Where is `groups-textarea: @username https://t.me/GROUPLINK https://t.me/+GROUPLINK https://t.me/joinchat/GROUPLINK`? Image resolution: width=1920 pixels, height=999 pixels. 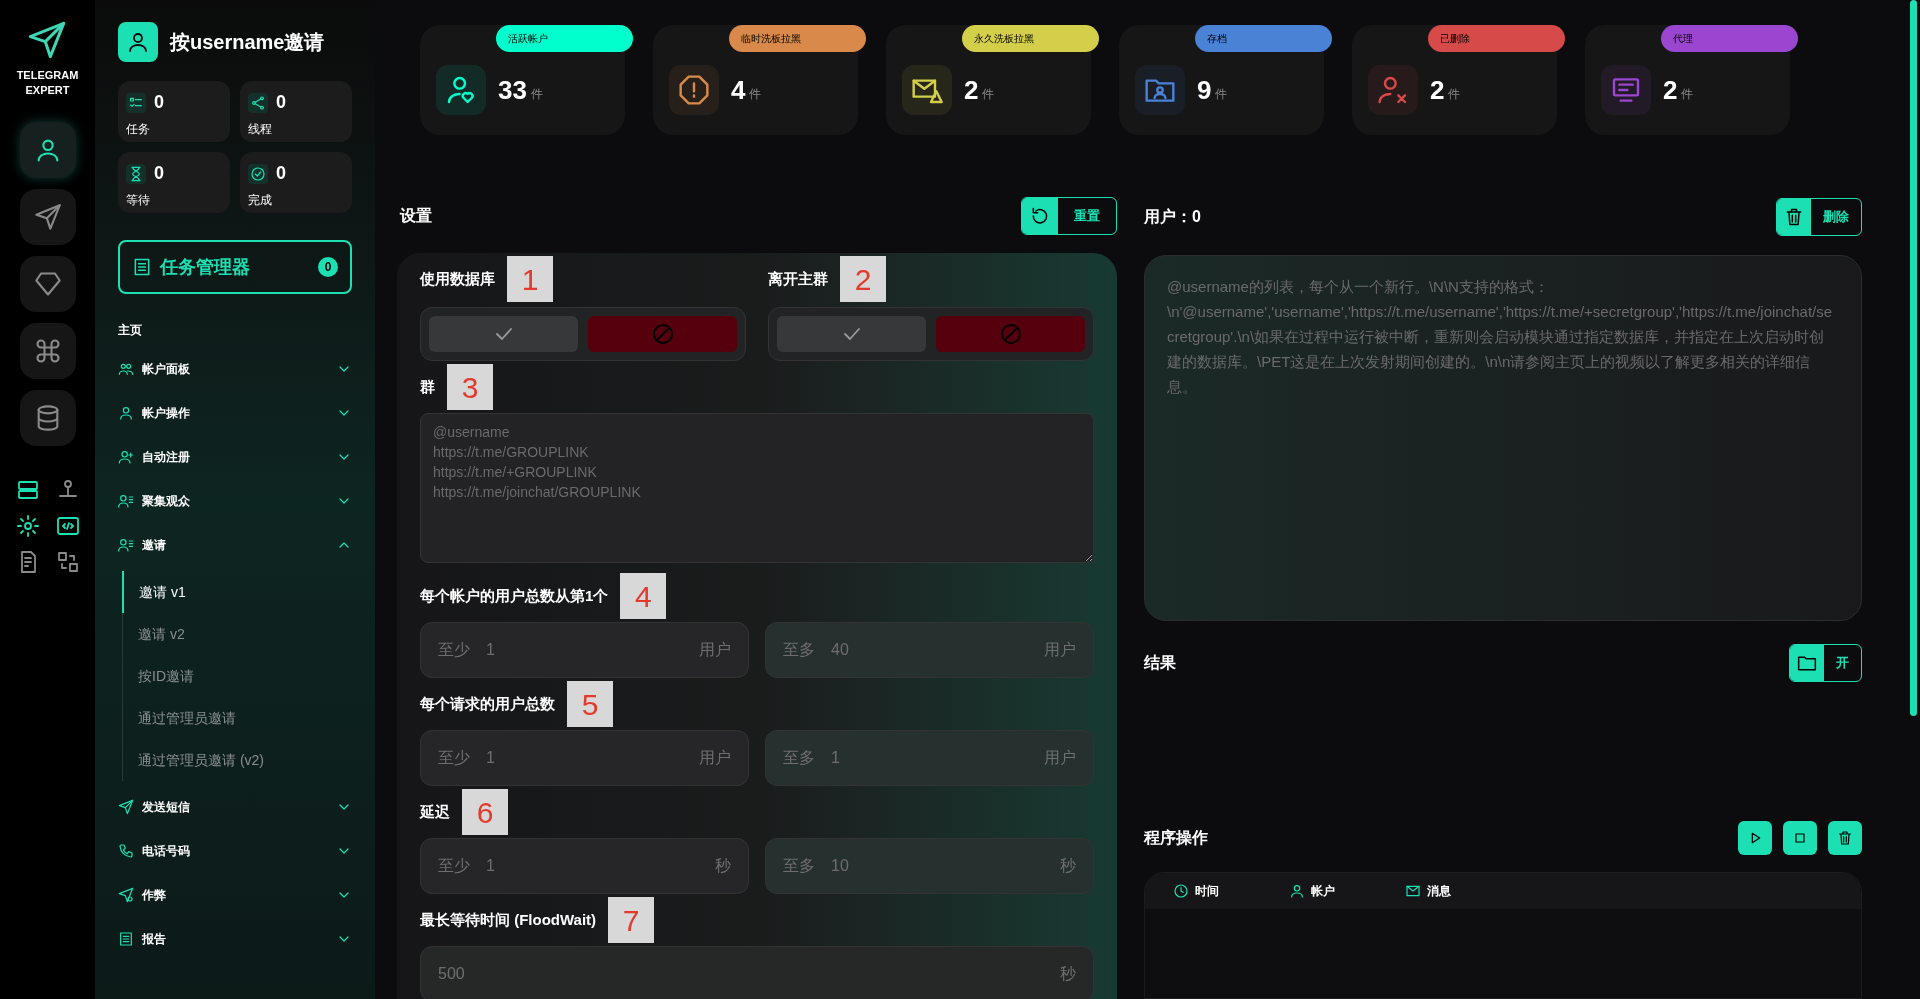
groups-textarea: @username https://t.me/GROUPLINK https://t.me/+GROUPLINK https://t.me/joinchat/GROUPLINK is located at coordinates (757, 488).